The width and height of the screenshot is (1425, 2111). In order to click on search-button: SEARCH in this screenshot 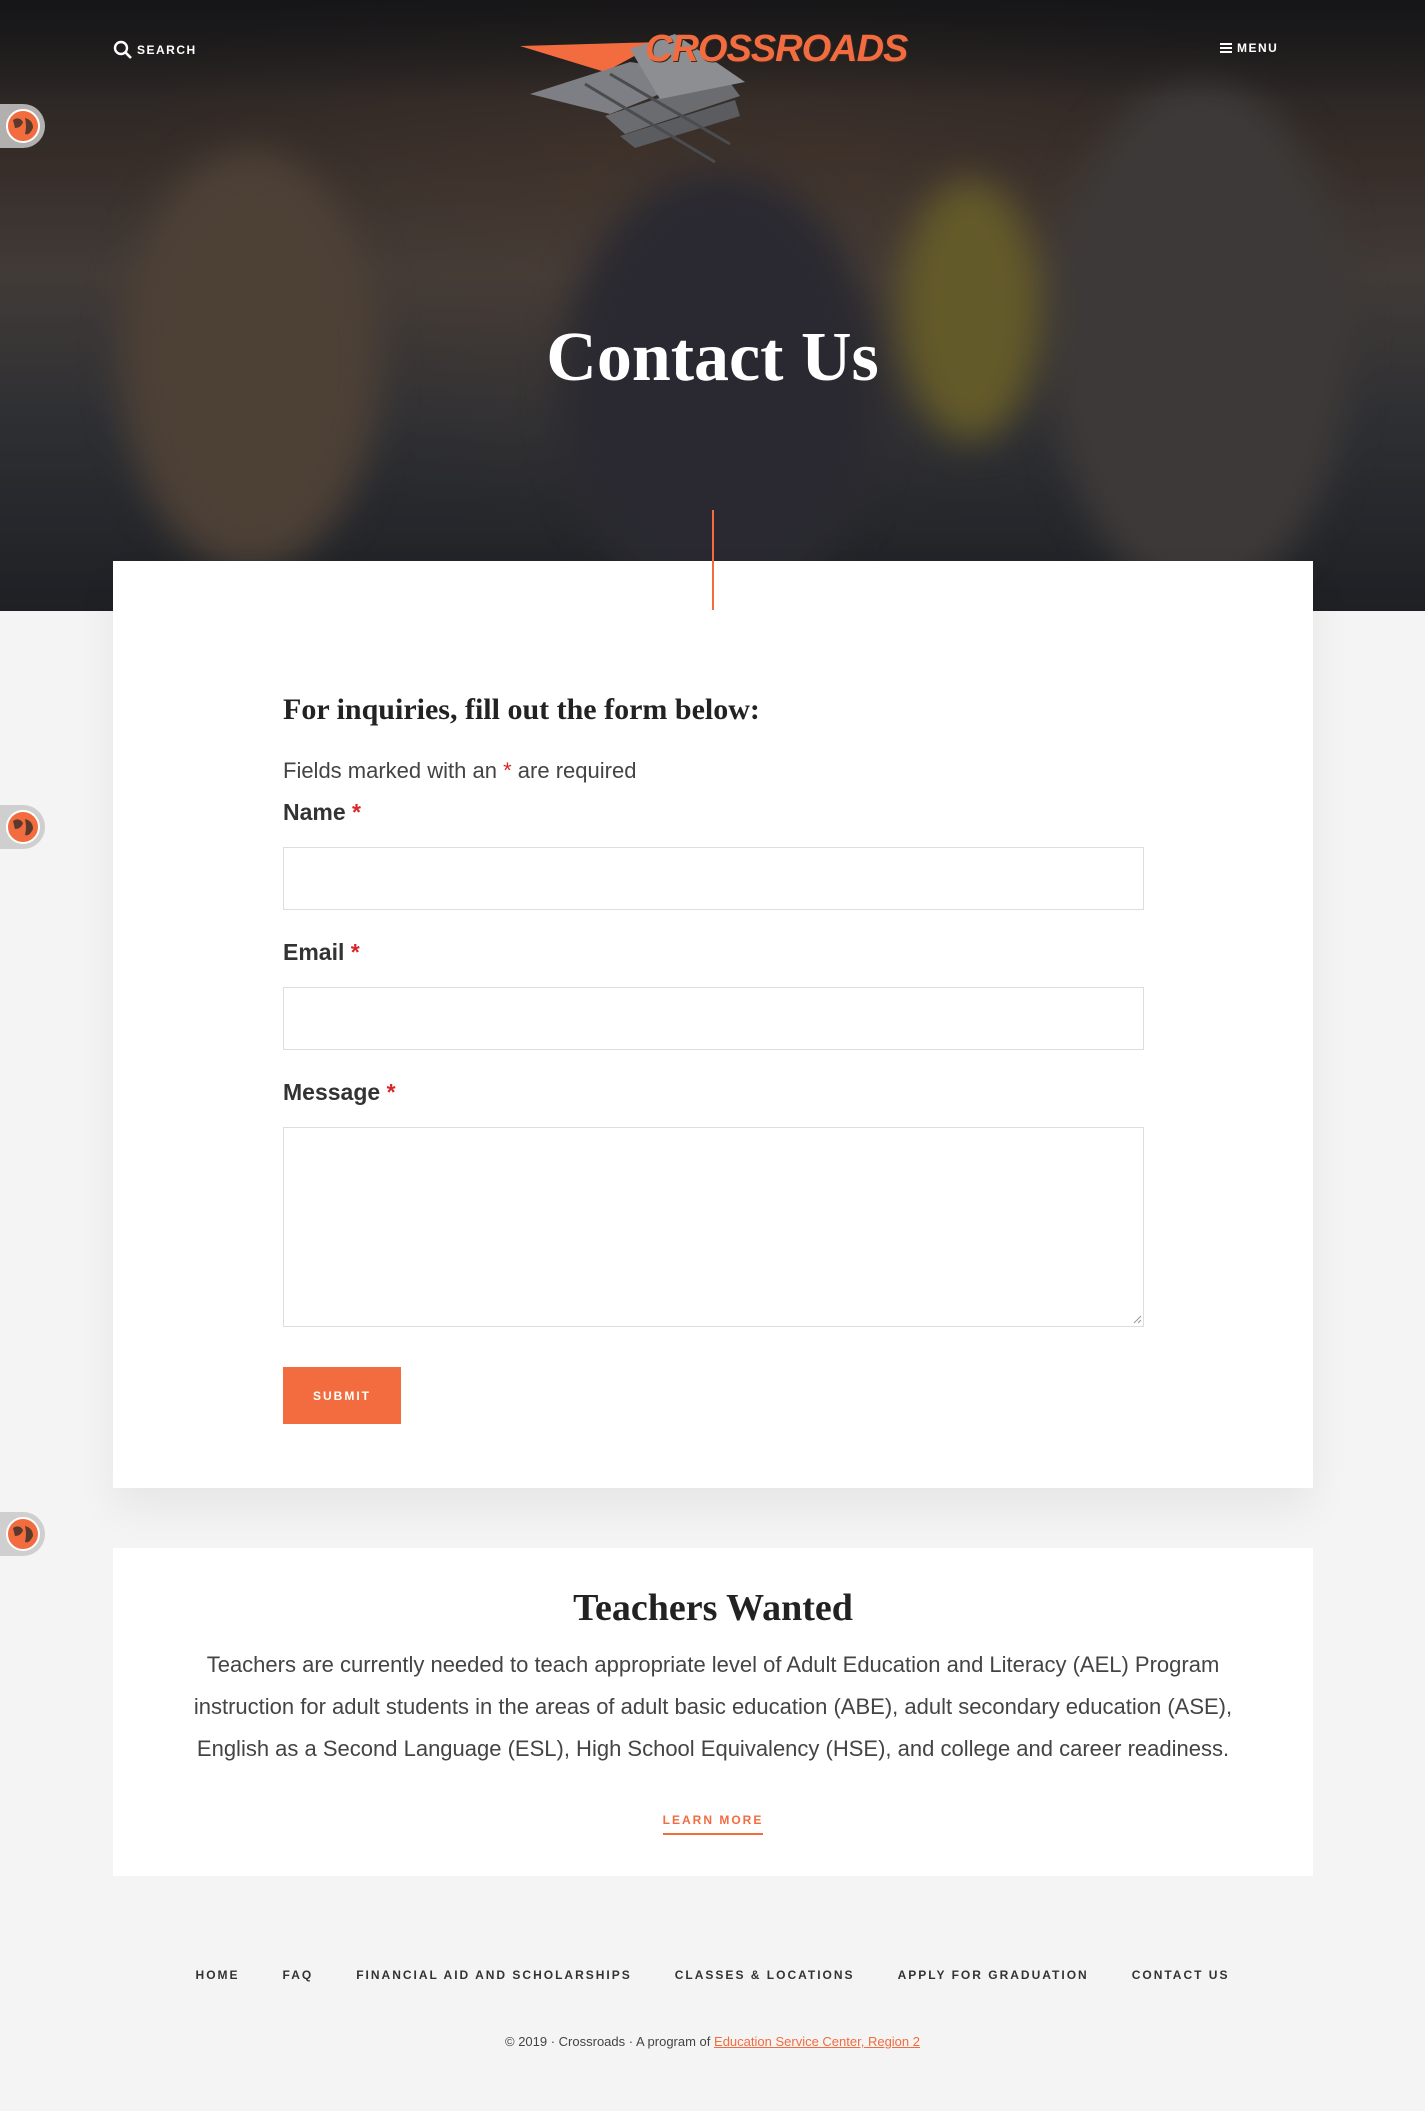, I will do `click(155, 50)`.